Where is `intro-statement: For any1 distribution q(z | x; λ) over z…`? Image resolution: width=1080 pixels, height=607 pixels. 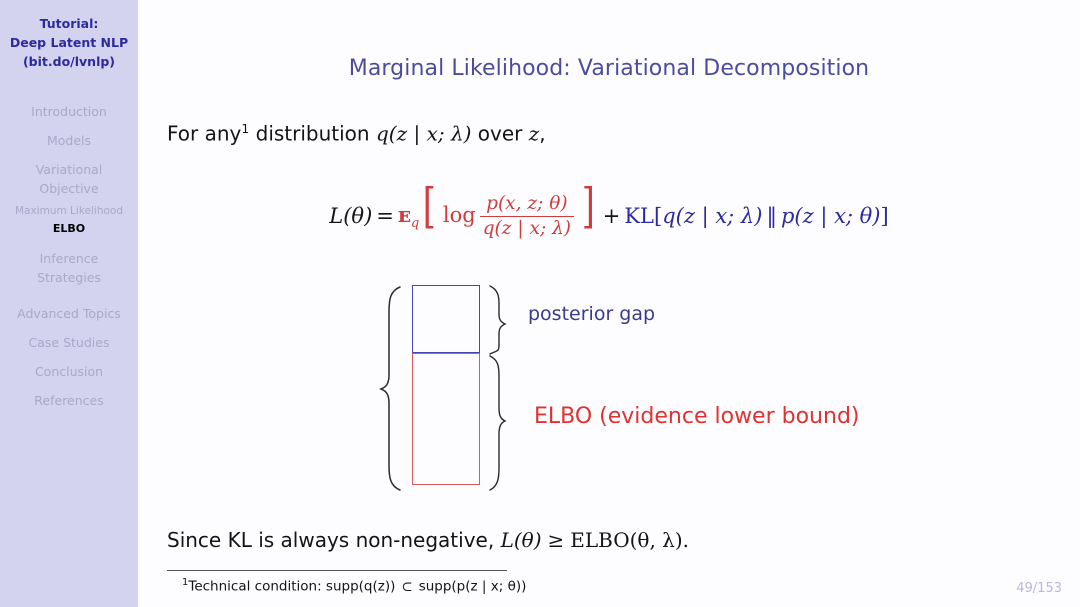 intro-statement: For any1 distribution q(z | x; λ) over z… is located at coordinates (356, 133).